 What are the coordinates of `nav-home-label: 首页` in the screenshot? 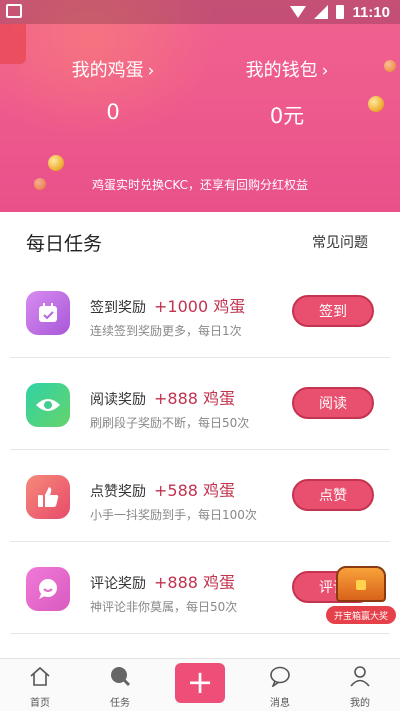 It's located at (40, 703).